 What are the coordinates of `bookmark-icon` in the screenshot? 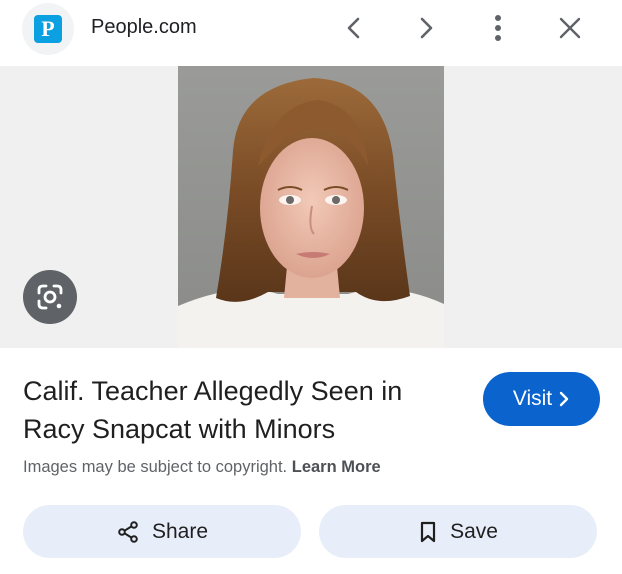 It's located at (428, 531).